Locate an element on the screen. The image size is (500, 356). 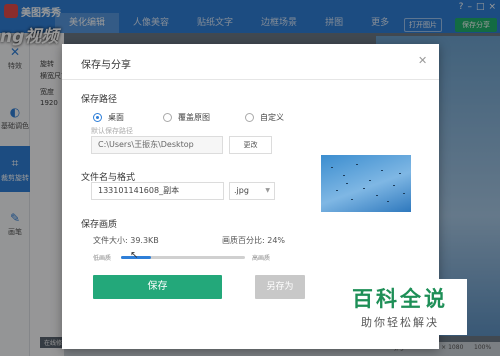
quality-slider is located at coordinates (183, 257).